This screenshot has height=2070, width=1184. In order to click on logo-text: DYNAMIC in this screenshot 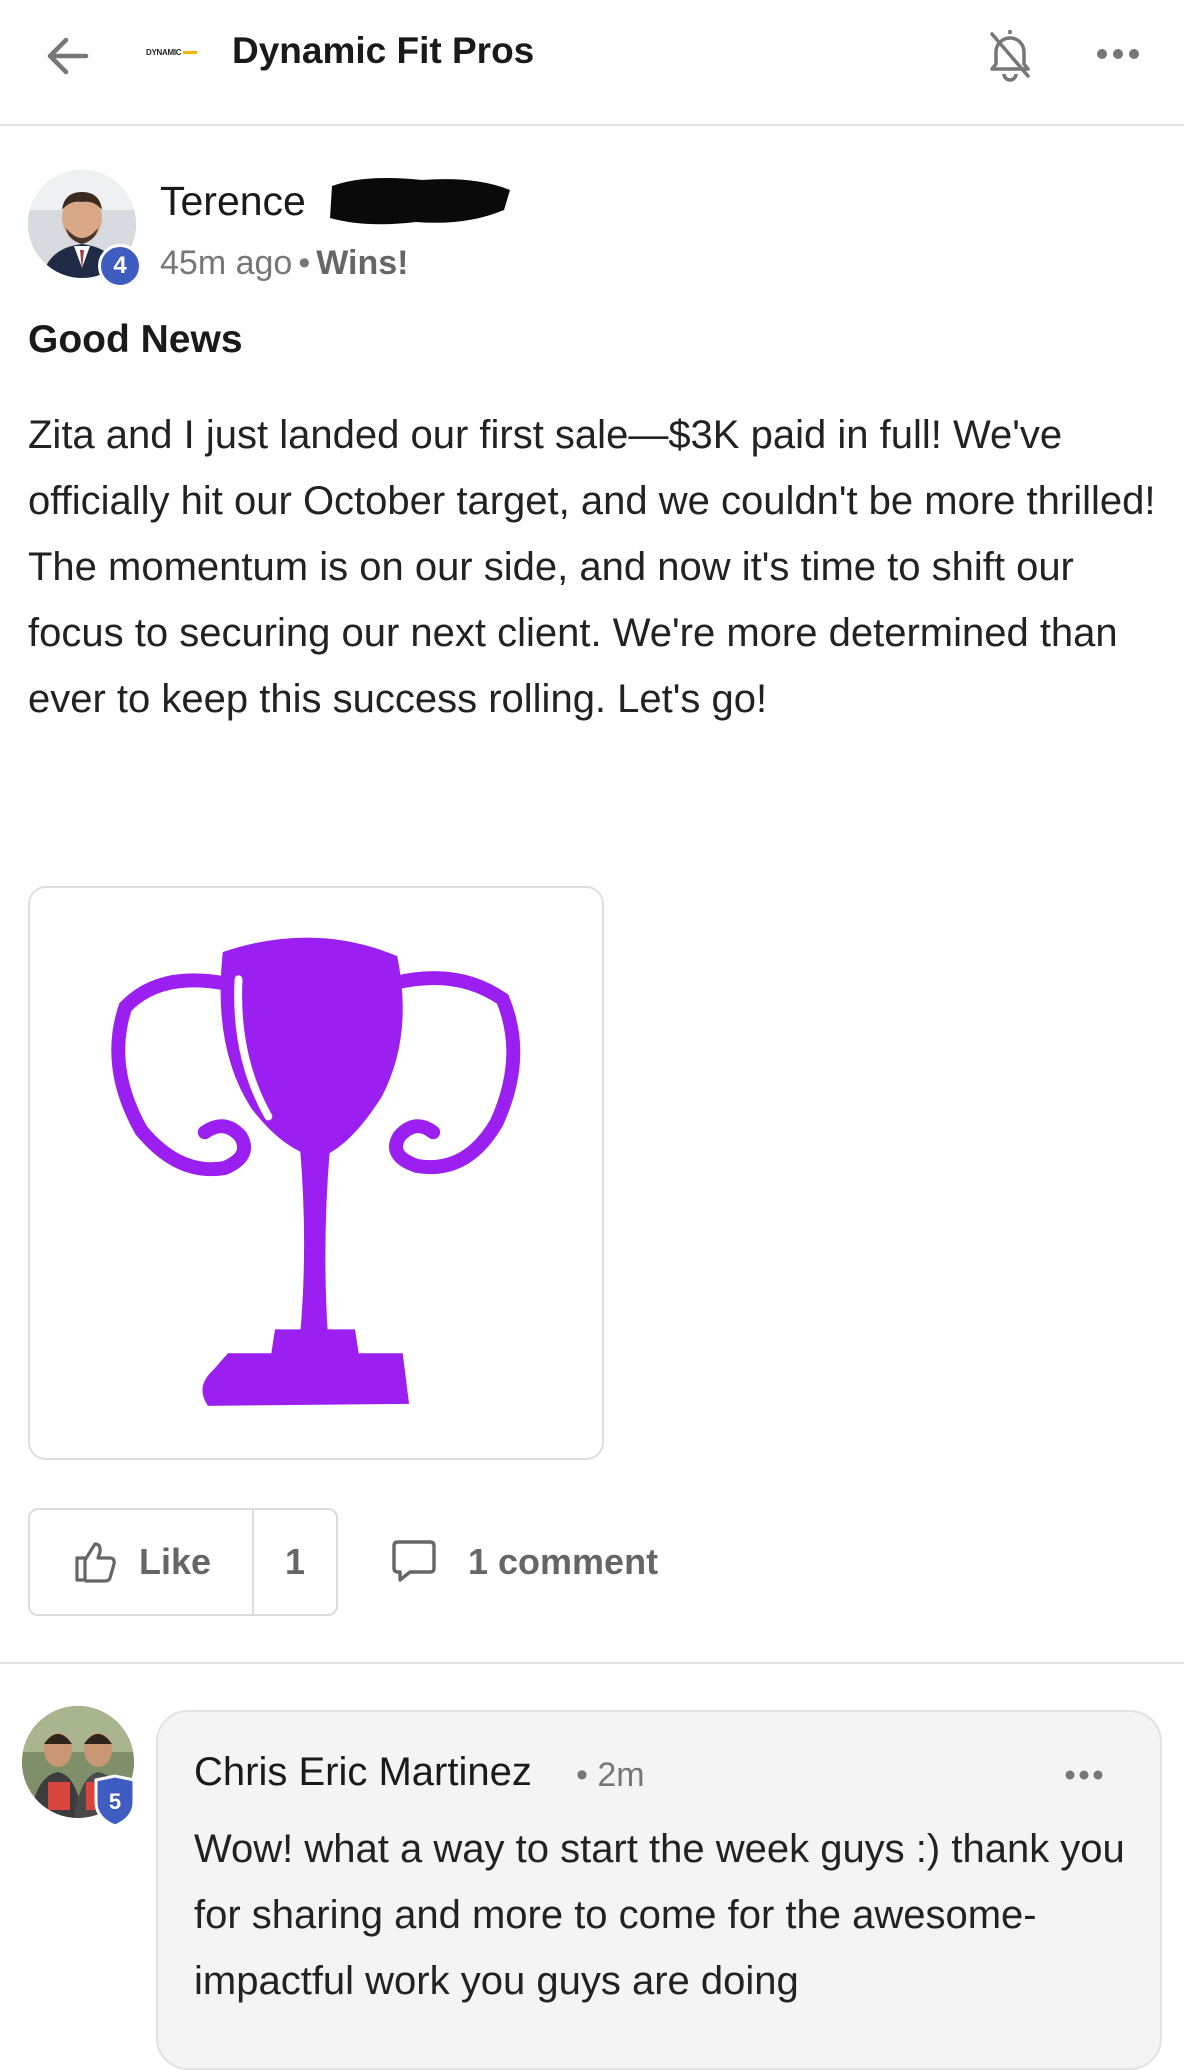, I will do `click(164, 52)`.